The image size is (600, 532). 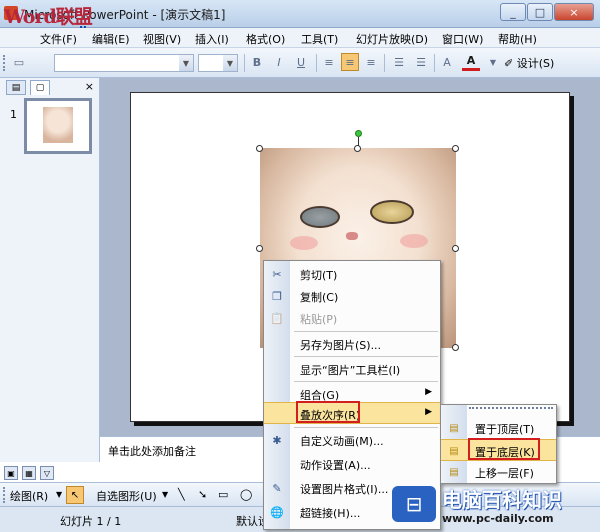 What do you see at coordinates (75, 495) in the screenshot?
I see `select-objects-icon: ↖` at bounding box center [75, 495].